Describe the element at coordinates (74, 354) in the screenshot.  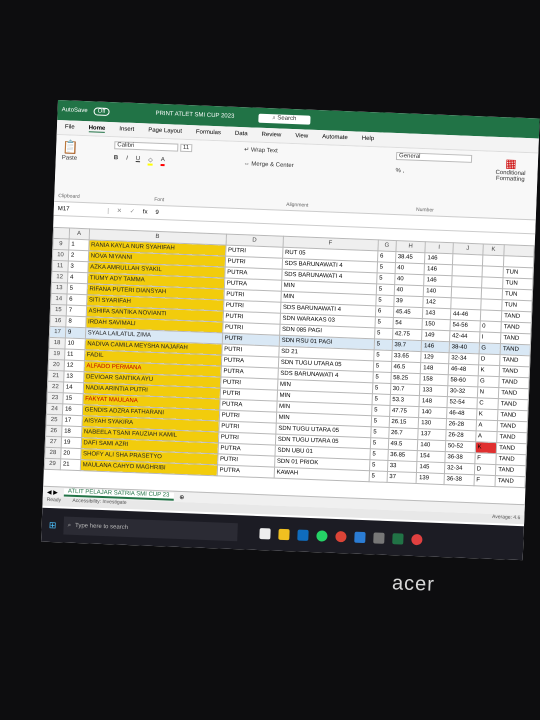
I see `cell-no: 11` at that location.